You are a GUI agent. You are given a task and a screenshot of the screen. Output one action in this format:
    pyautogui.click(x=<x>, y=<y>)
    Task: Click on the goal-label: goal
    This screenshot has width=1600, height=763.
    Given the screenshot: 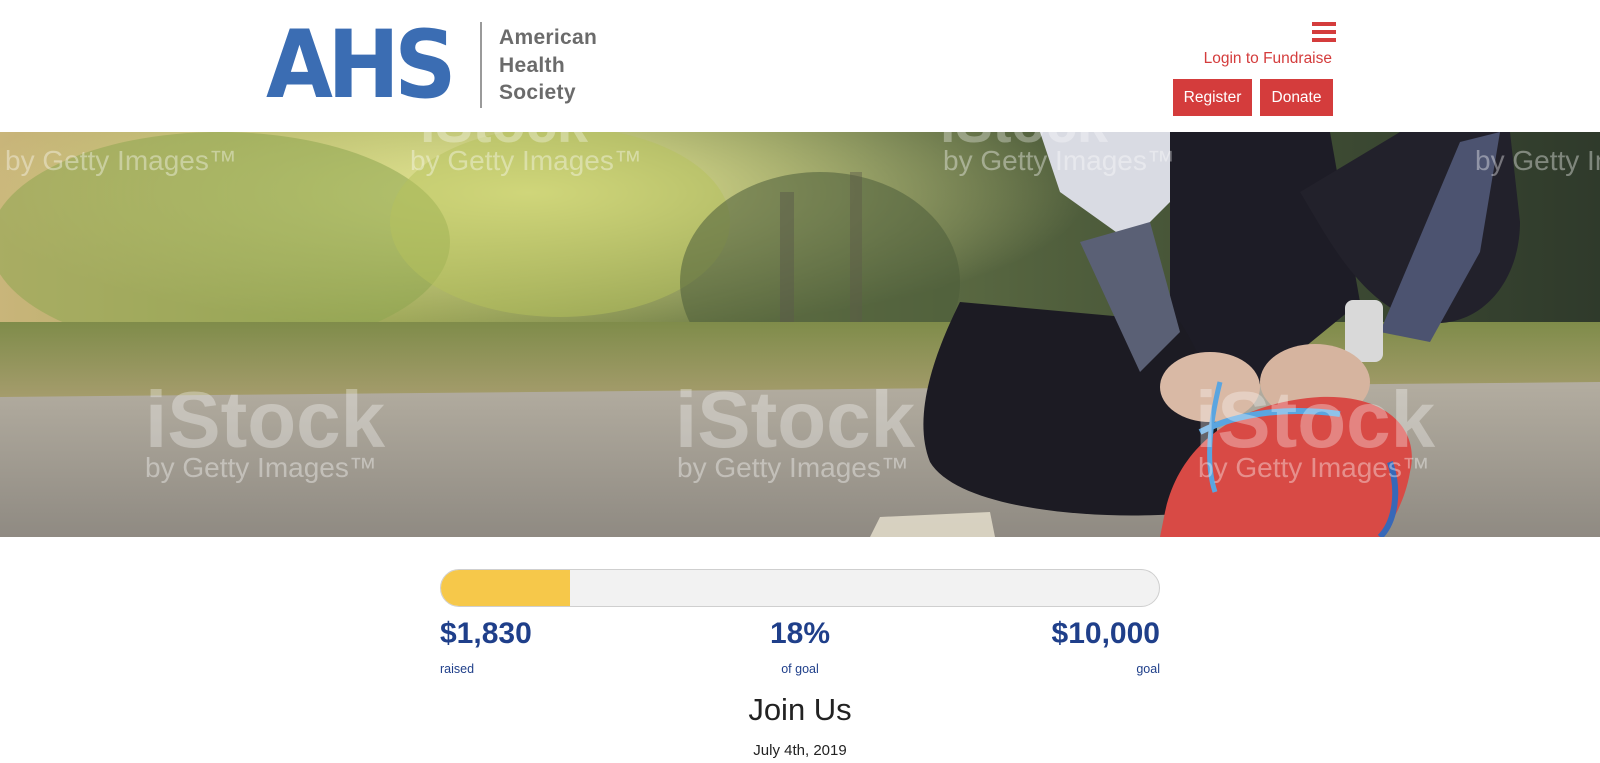 What is the action you would take?
    pyautogui.click(x=1148, y=669)
    